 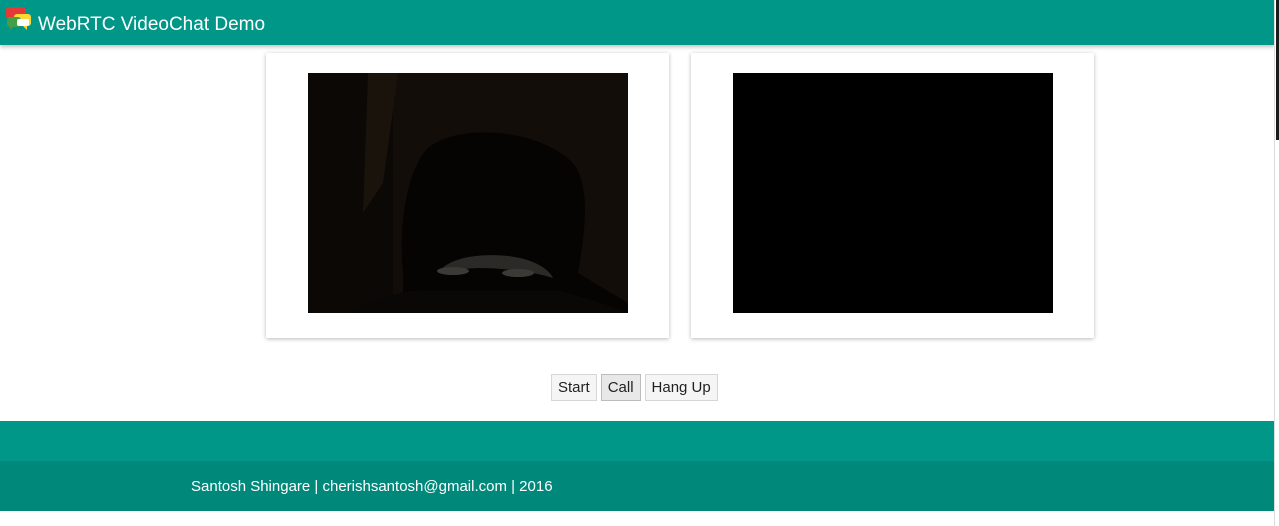 I want to click on control-button-row: Start Call Hang Up, so click(x=634, y=387).